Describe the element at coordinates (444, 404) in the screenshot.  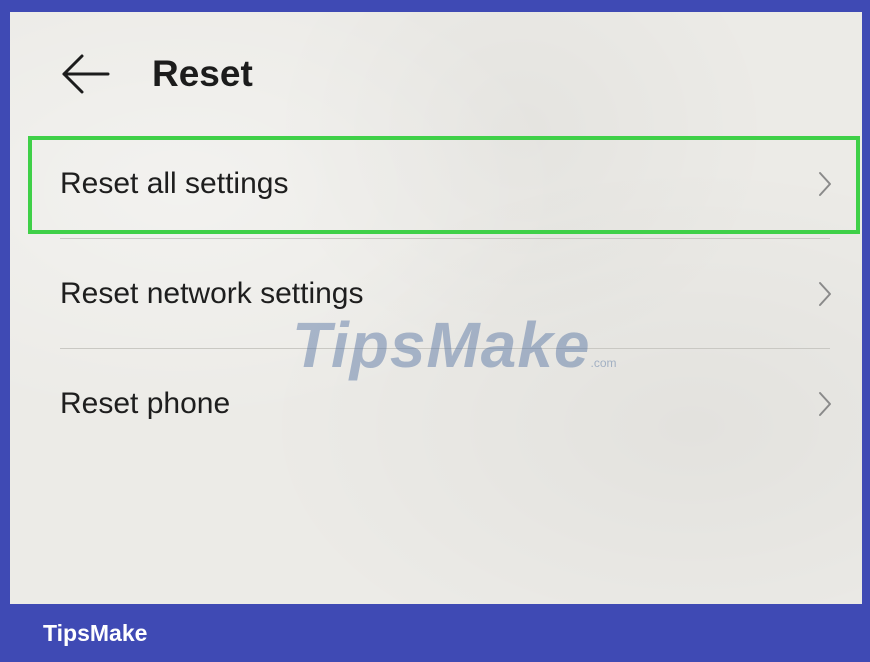
I see `menu-item-reset-phone: Reset phone` at that location.